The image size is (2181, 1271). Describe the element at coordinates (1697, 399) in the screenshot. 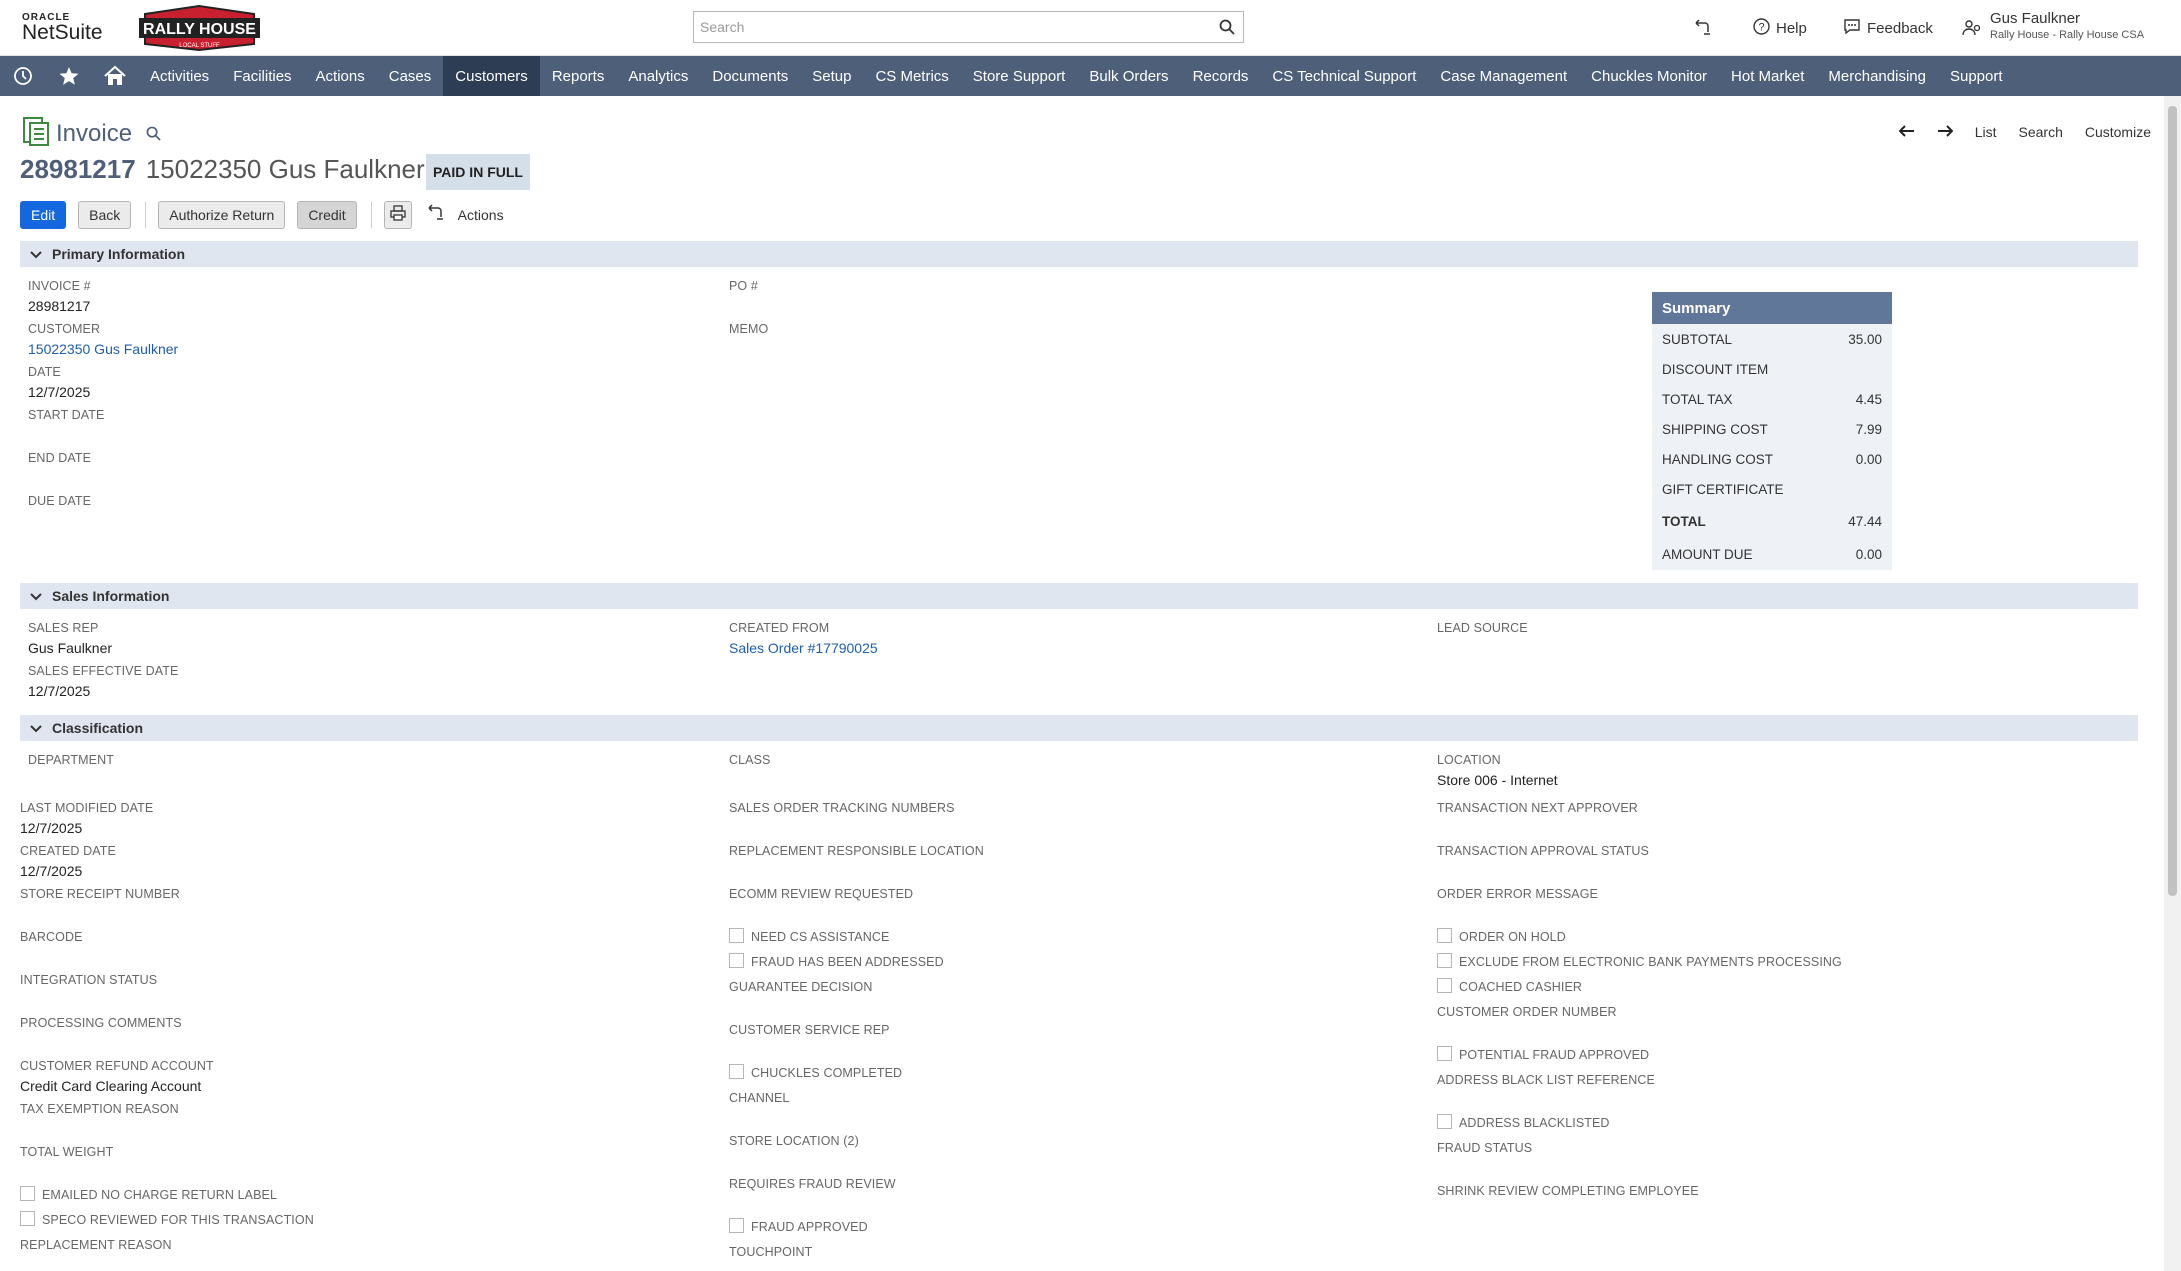

I see `summary-label: TOTAL TAX` at that location.